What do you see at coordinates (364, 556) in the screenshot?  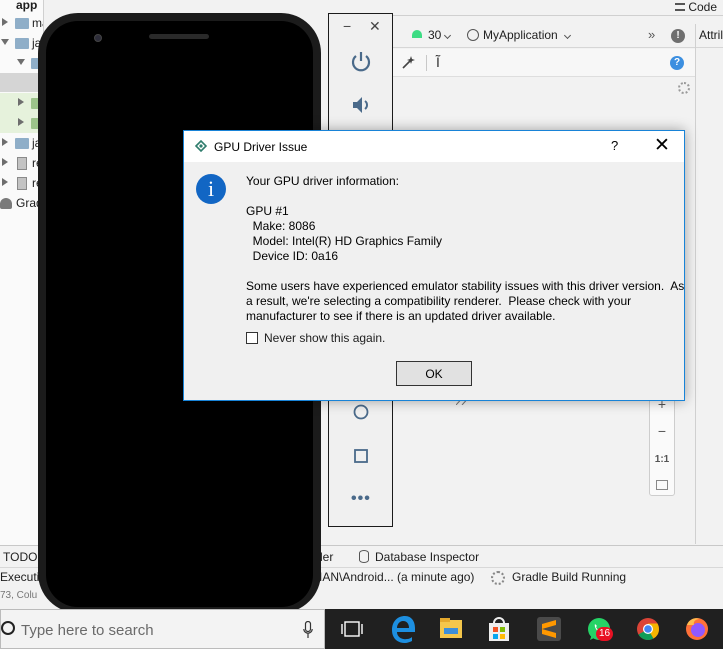 I see `database-icon` at bounding box center [364, 556].